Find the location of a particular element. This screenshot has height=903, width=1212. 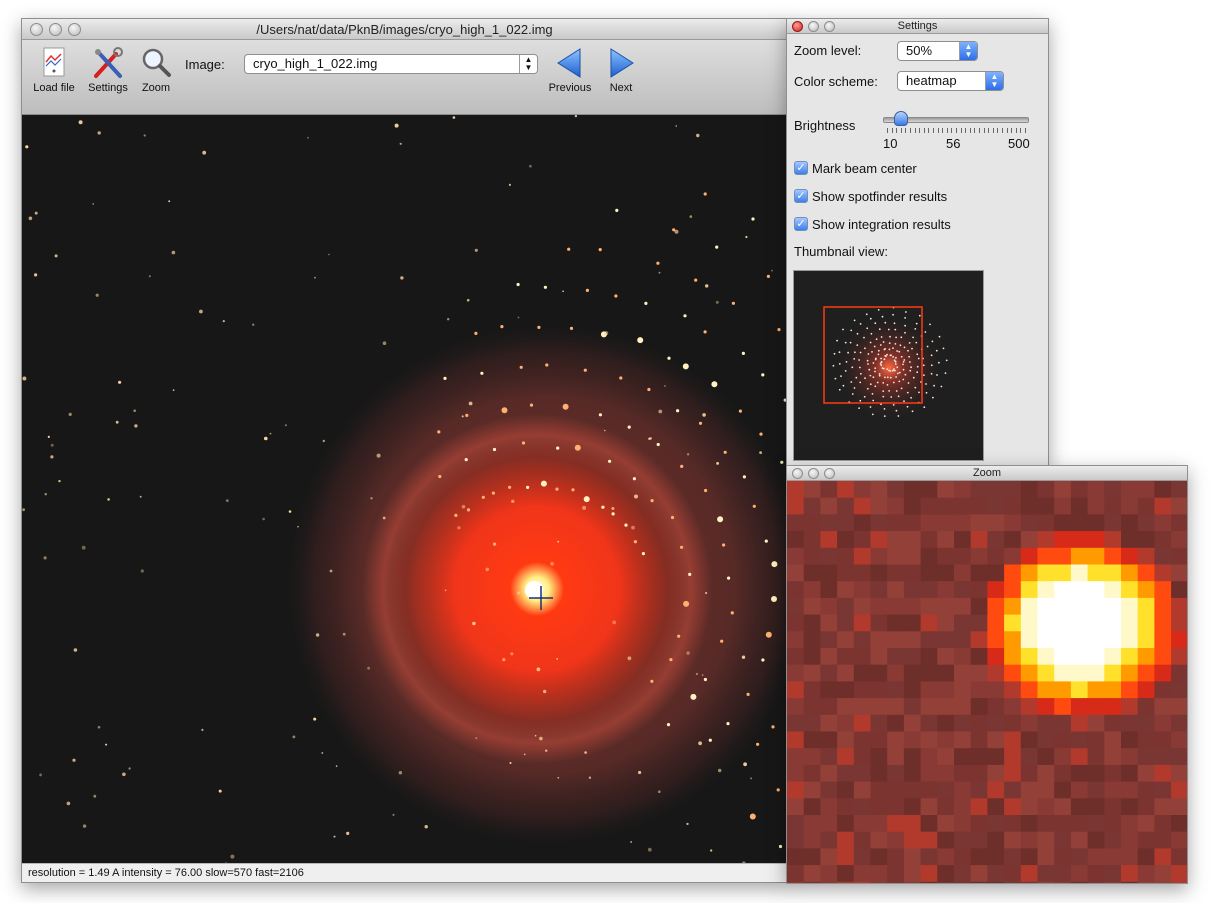

mark-beam-center-label: Mark beam center is located at coordinates (864, 168).